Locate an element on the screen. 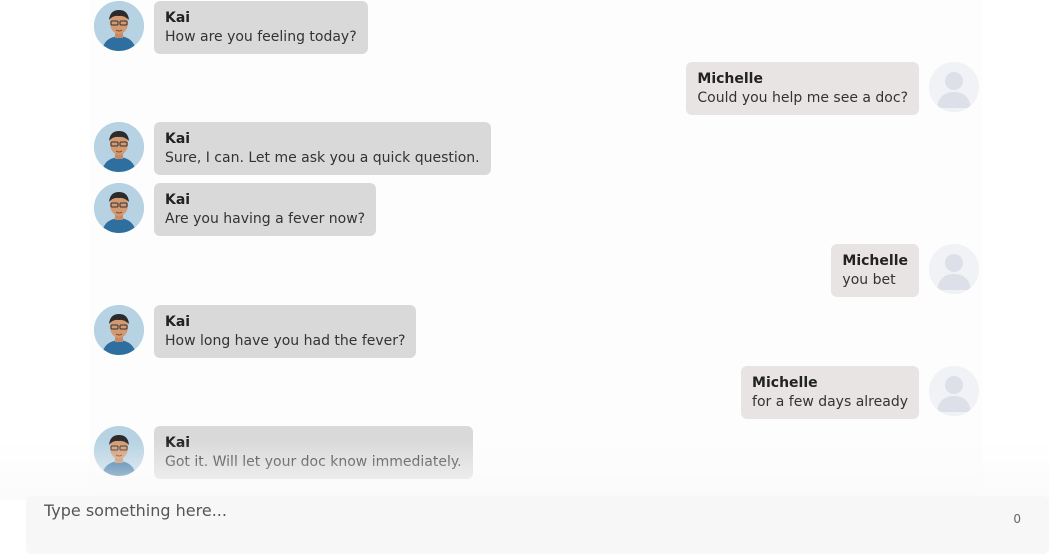 Image resolution: width=1049 pixels, height=560 pixels. message-text: How long have you had the fever? is located at coordinates (285, 341).